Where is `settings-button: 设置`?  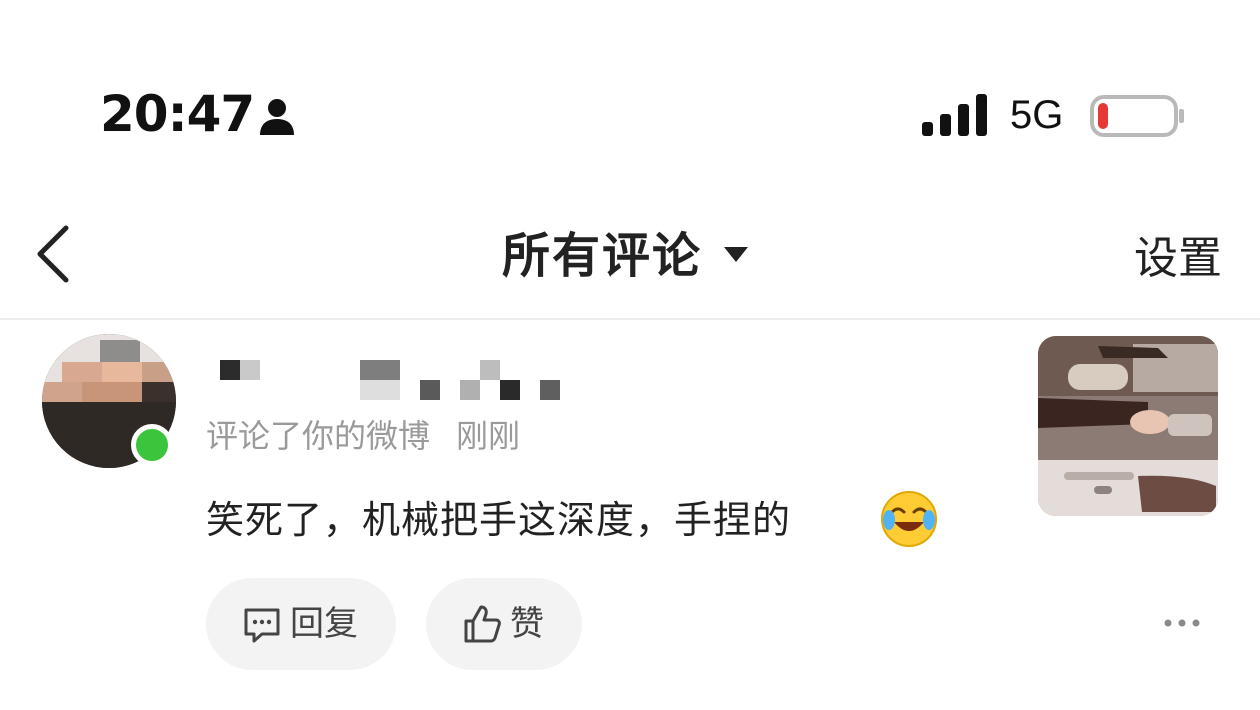 settings-button: 设置 is located at coordinates (1178, 259).